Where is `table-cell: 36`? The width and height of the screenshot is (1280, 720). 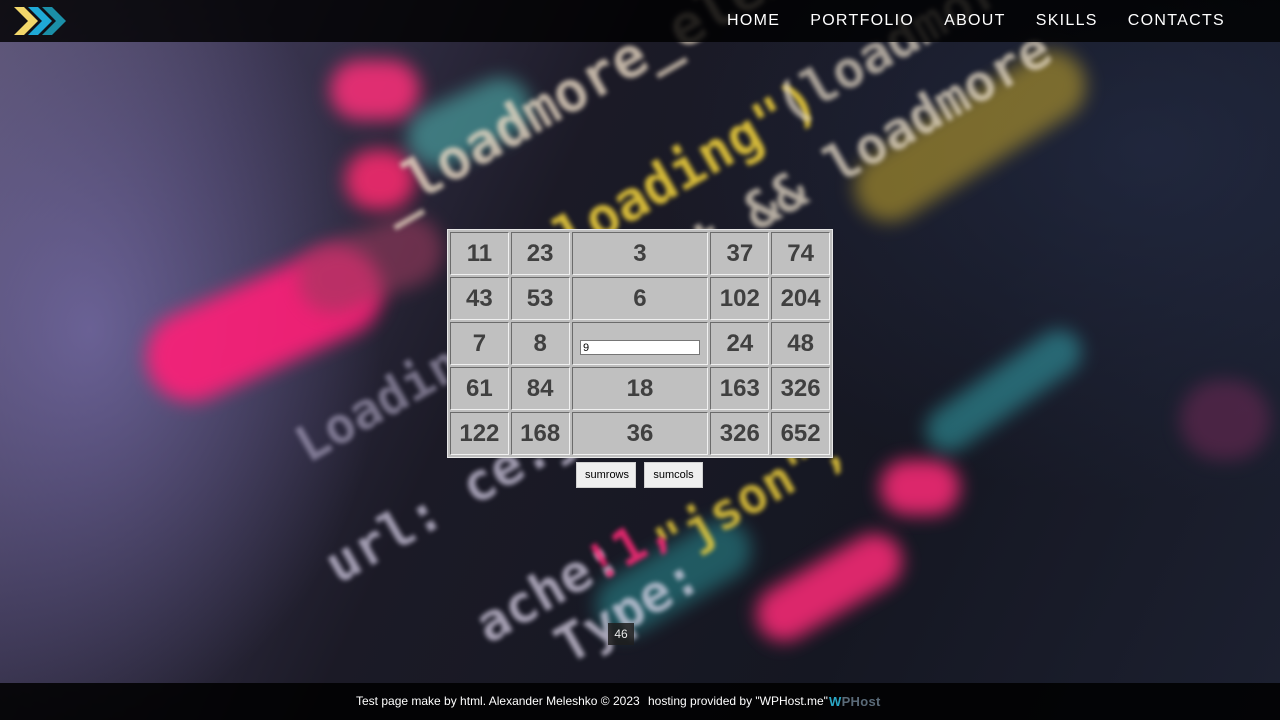
table-cell: 36 is located at coordinates (640, 433).